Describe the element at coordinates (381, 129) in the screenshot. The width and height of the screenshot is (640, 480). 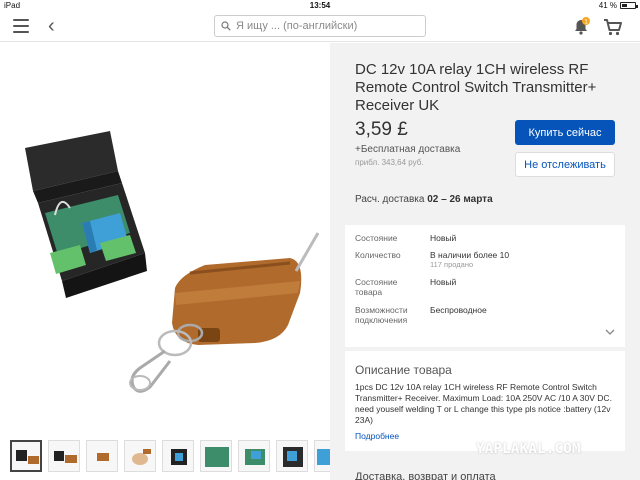
I see `product-price: 3,59 £` at that location.